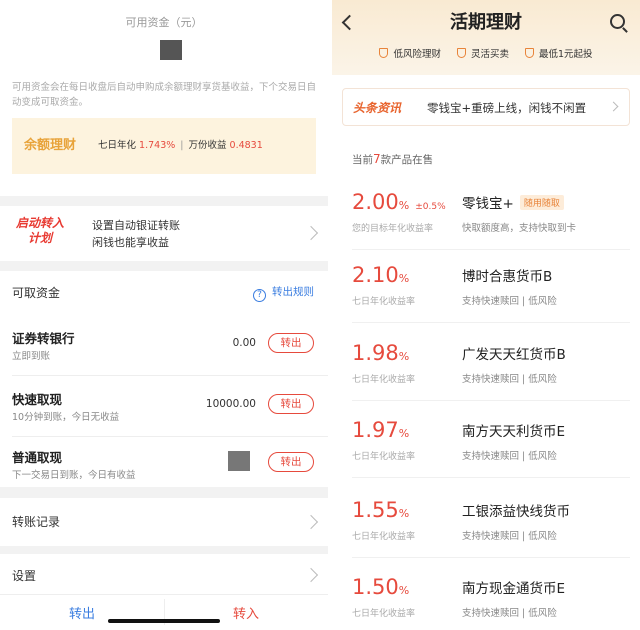  Describe the element at coordinates (230, 404) in the screenshot. I see `withdraw-row-amount: 10000.00` at that location.